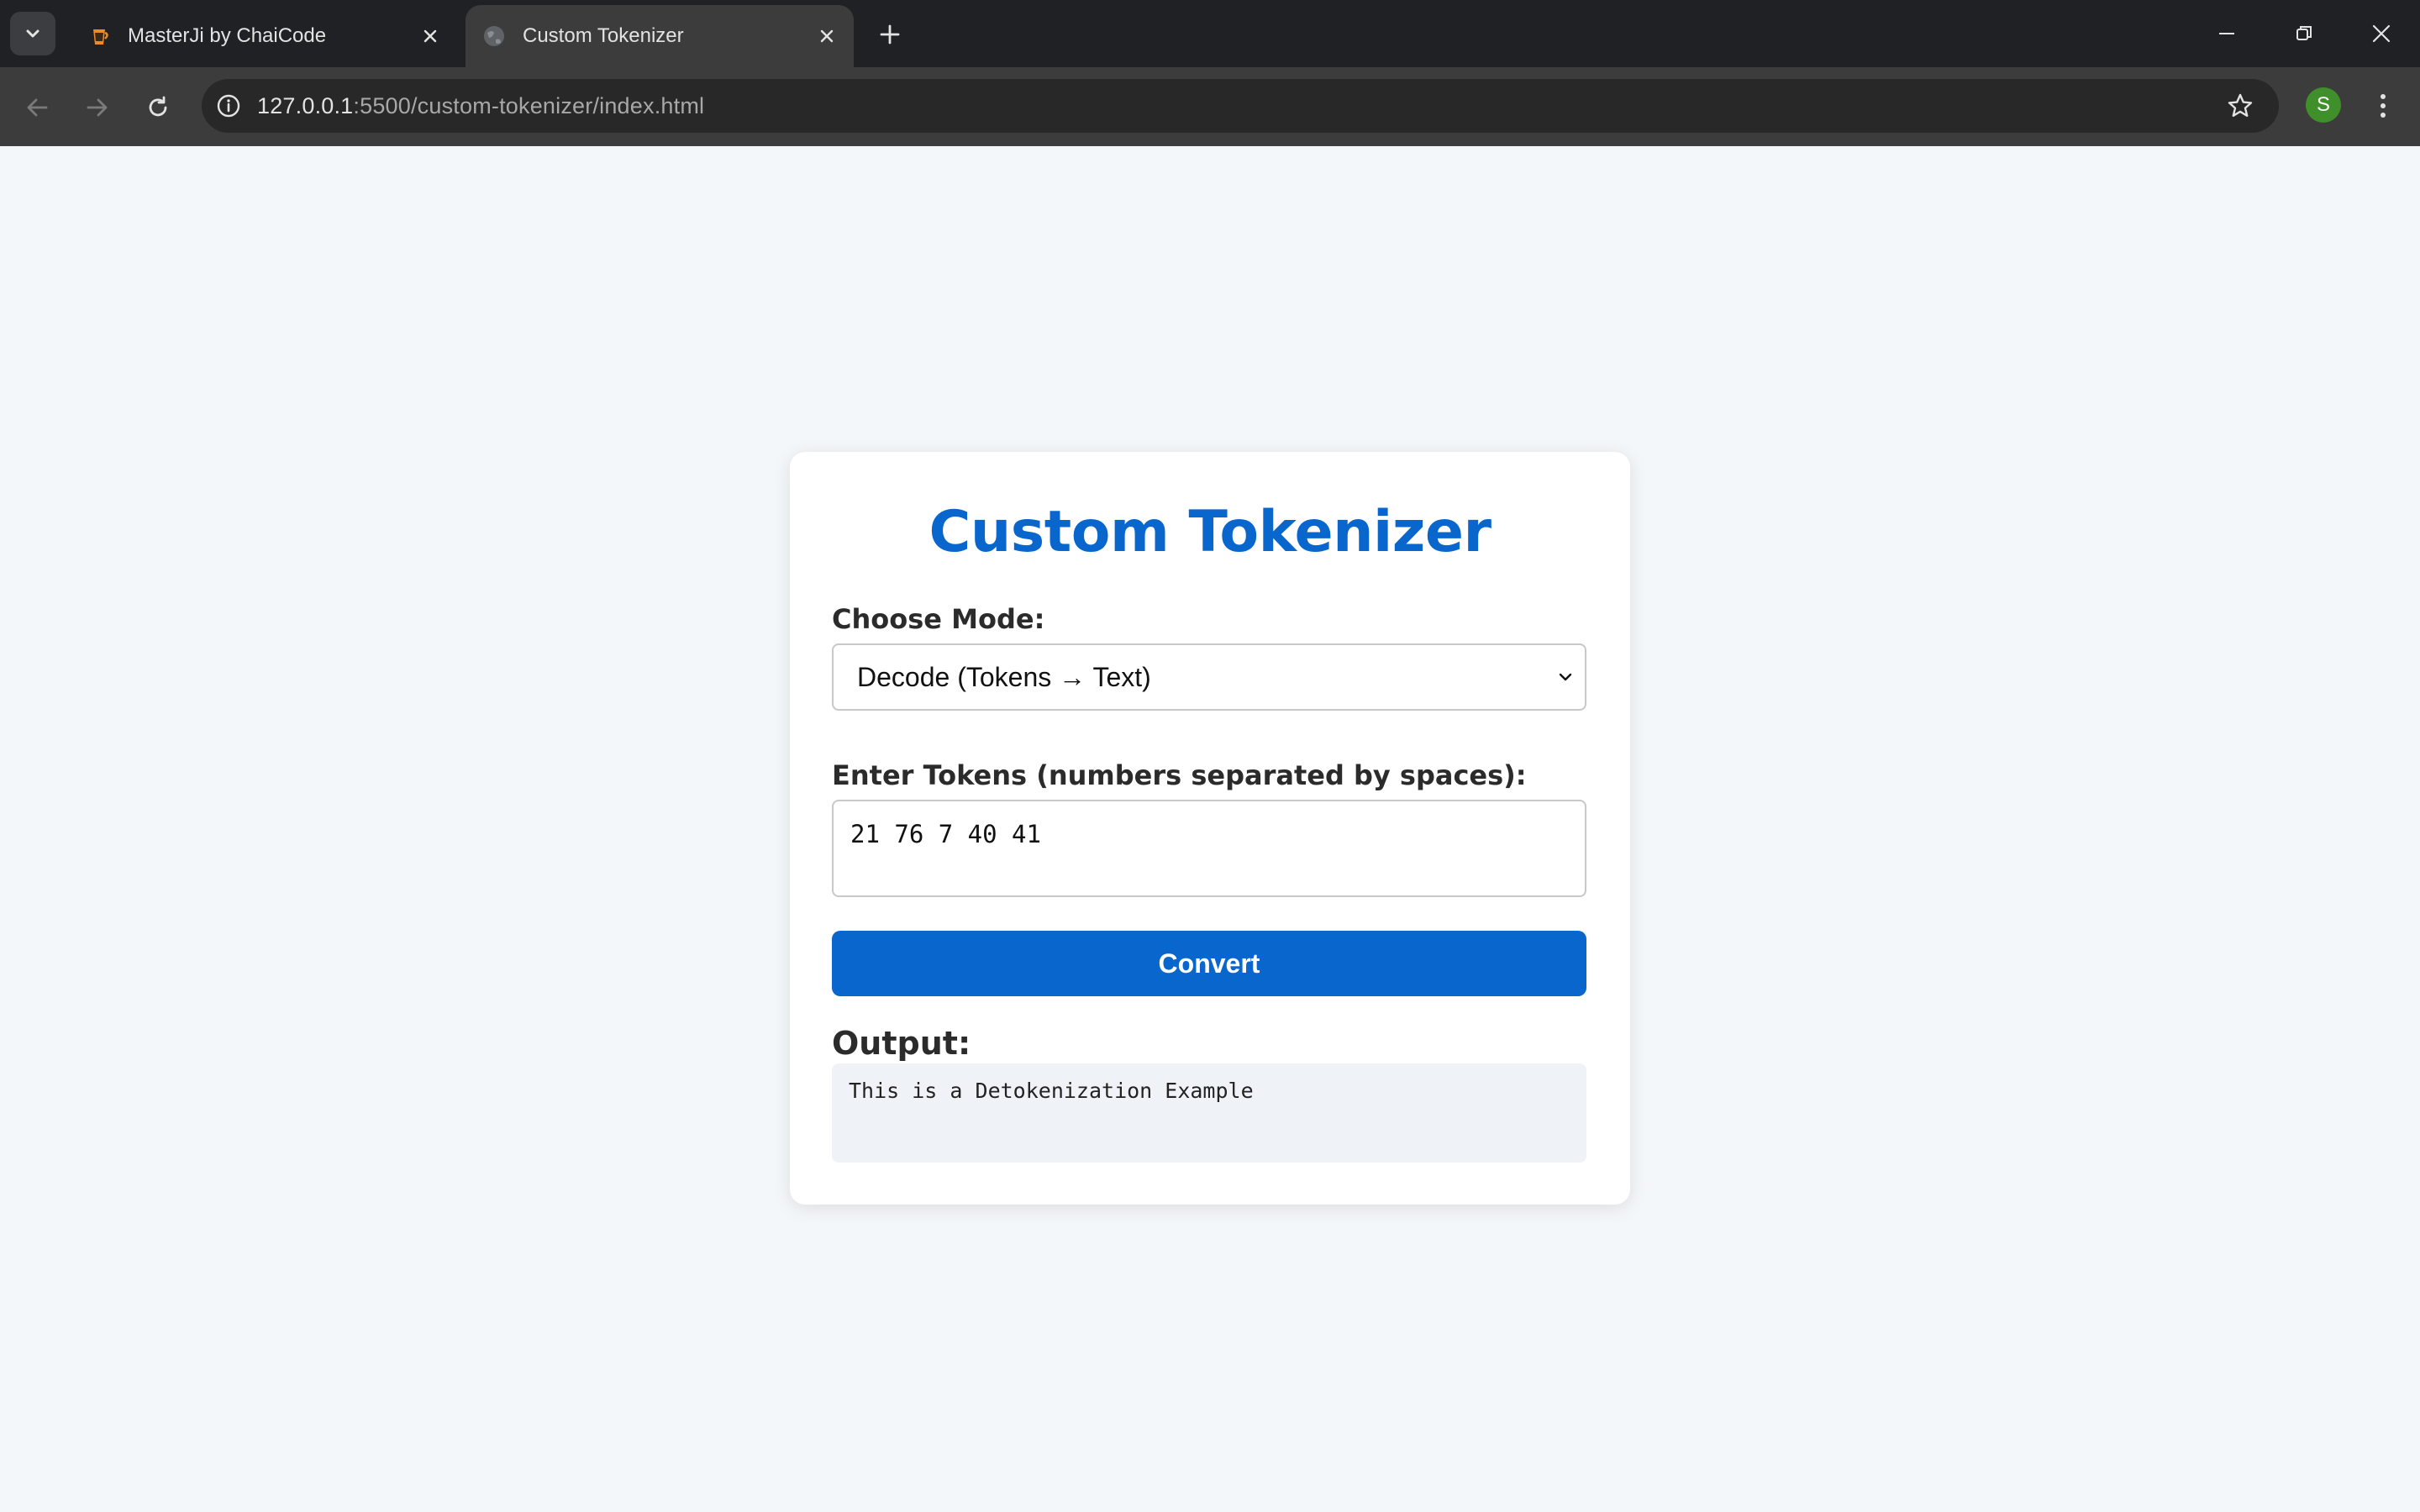  I want to click on url-host: 127.0.0.1, so click(306, 105).